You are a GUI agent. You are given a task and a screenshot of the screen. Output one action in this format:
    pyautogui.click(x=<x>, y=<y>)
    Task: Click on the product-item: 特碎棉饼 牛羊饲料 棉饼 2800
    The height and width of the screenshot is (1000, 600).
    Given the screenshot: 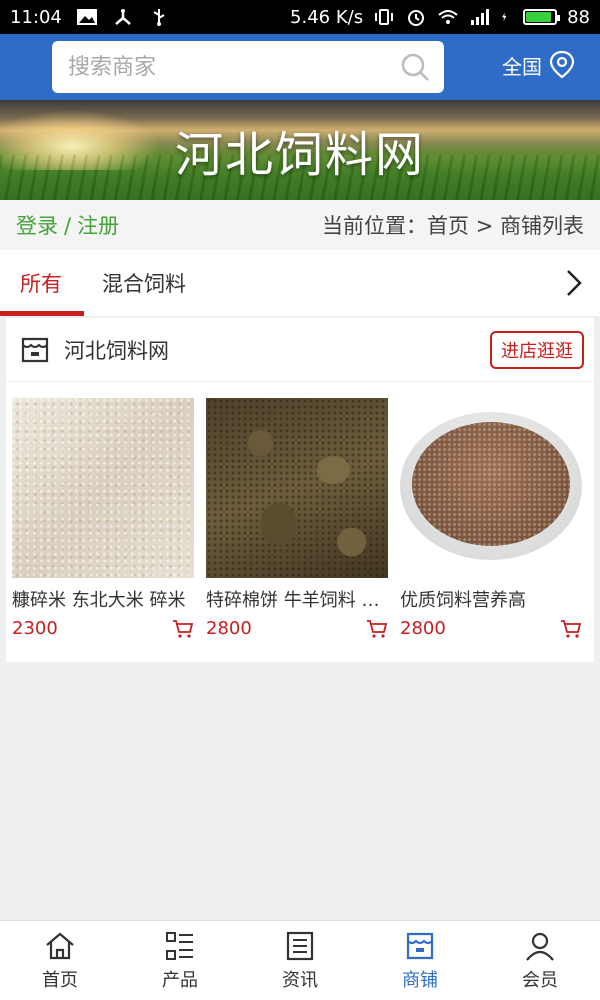 What is the action you would take?
    pyautogui.click(x=297, y=518)
    